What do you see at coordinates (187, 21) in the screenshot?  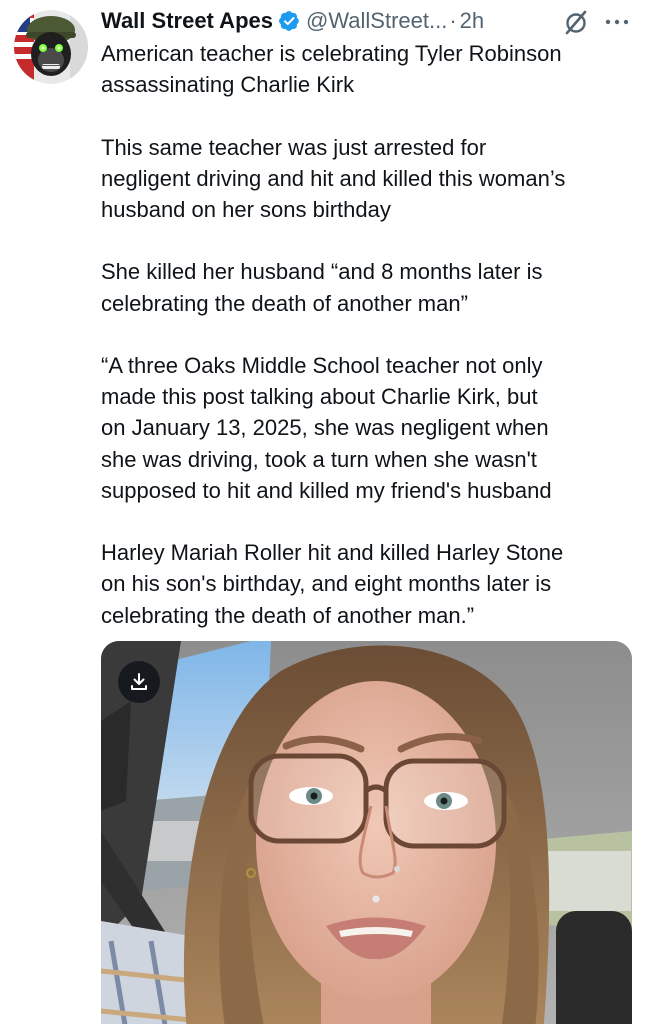 I see `author-display-name: Wall Street Apes` at bounding box center [187, 21].